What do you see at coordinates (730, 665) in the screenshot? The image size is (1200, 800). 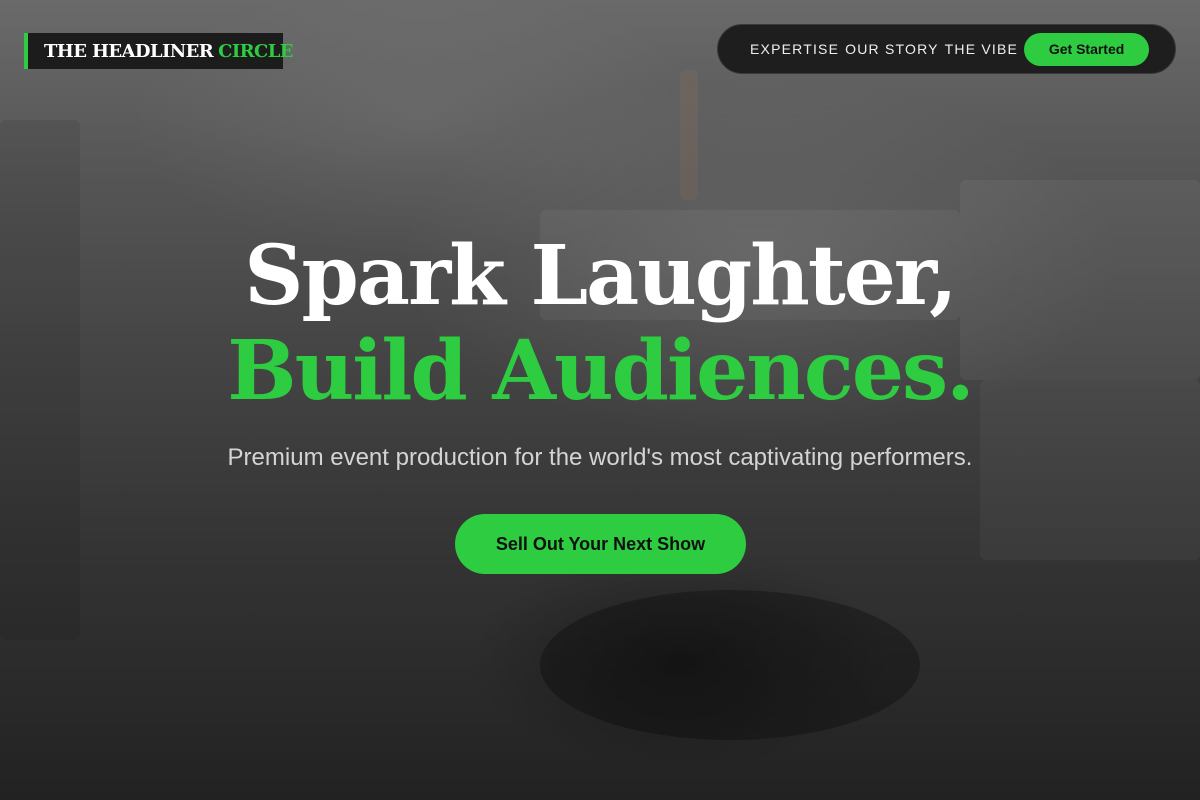 I see `background-plant-shape` at bounding box center [730, 665].